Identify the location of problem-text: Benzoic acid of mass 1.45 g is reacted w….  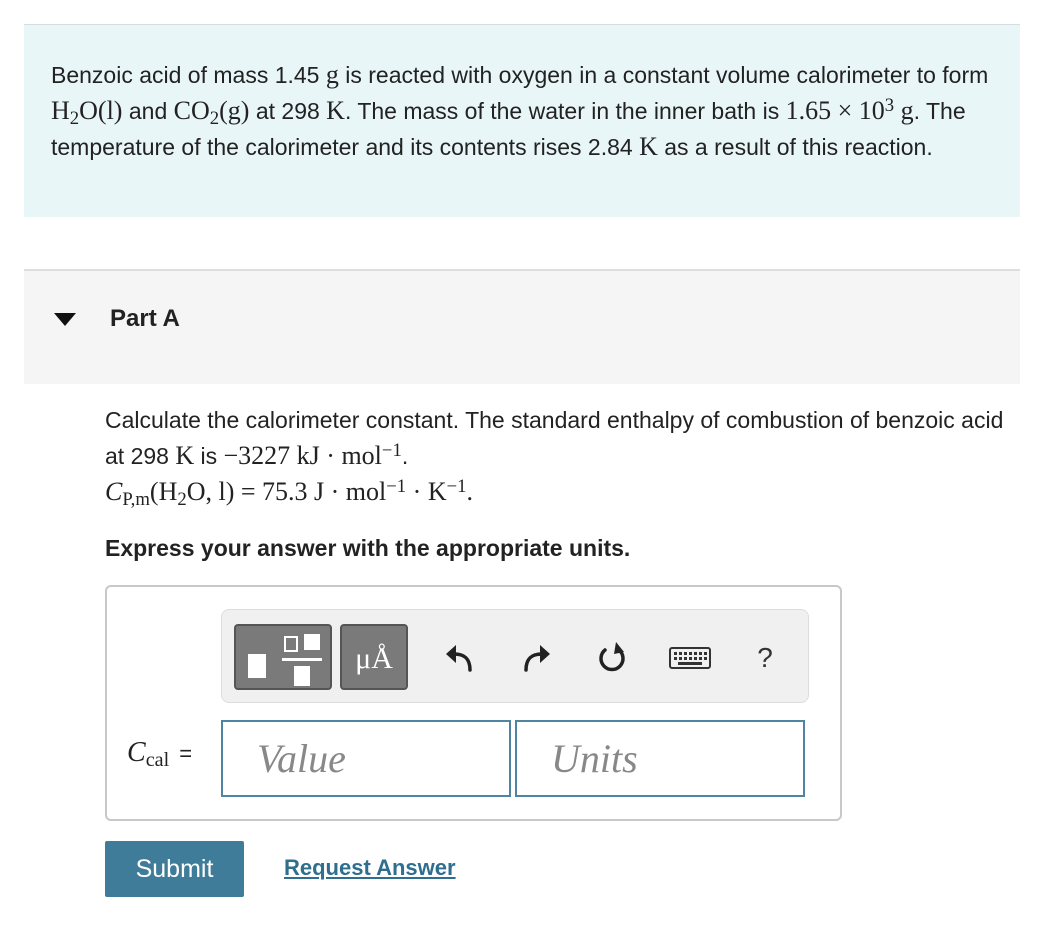
(526, 111).